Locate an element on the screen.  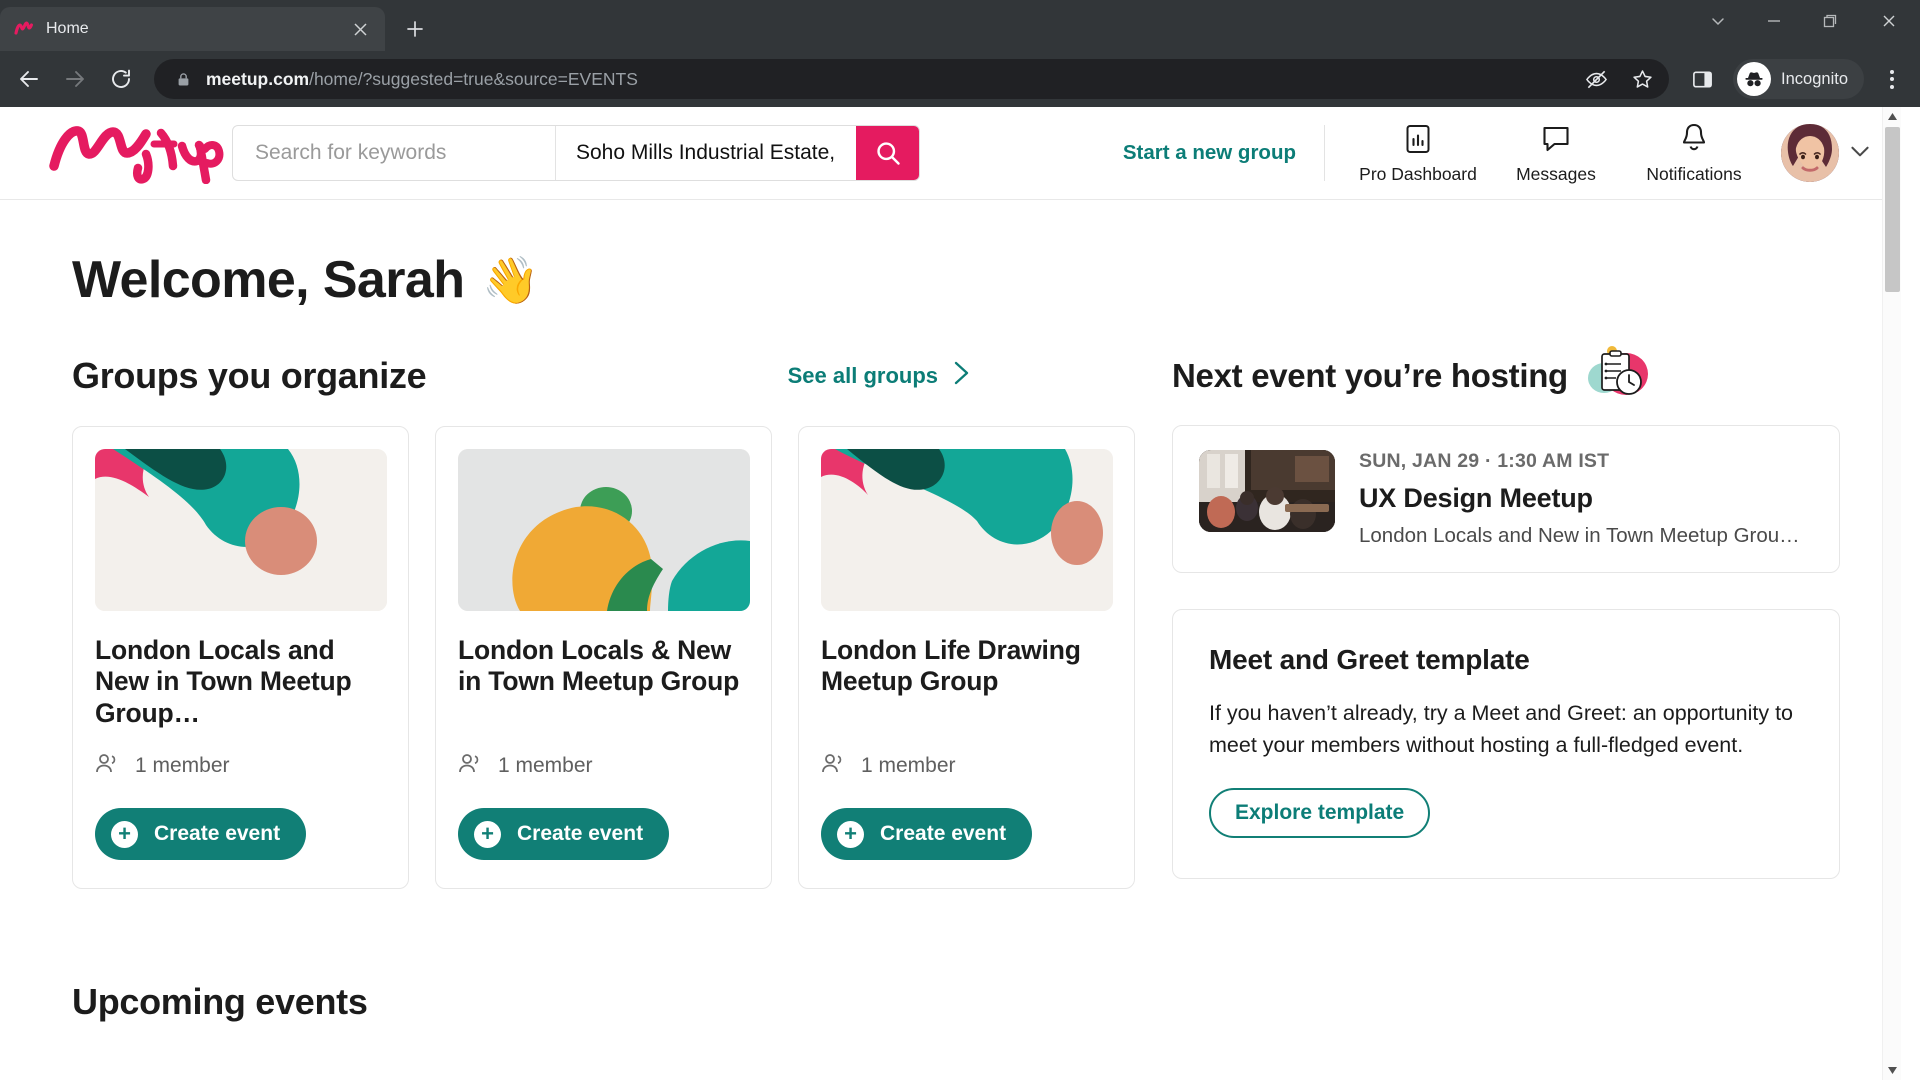
chevron-down-icon is located at coordinates (1860, 153).